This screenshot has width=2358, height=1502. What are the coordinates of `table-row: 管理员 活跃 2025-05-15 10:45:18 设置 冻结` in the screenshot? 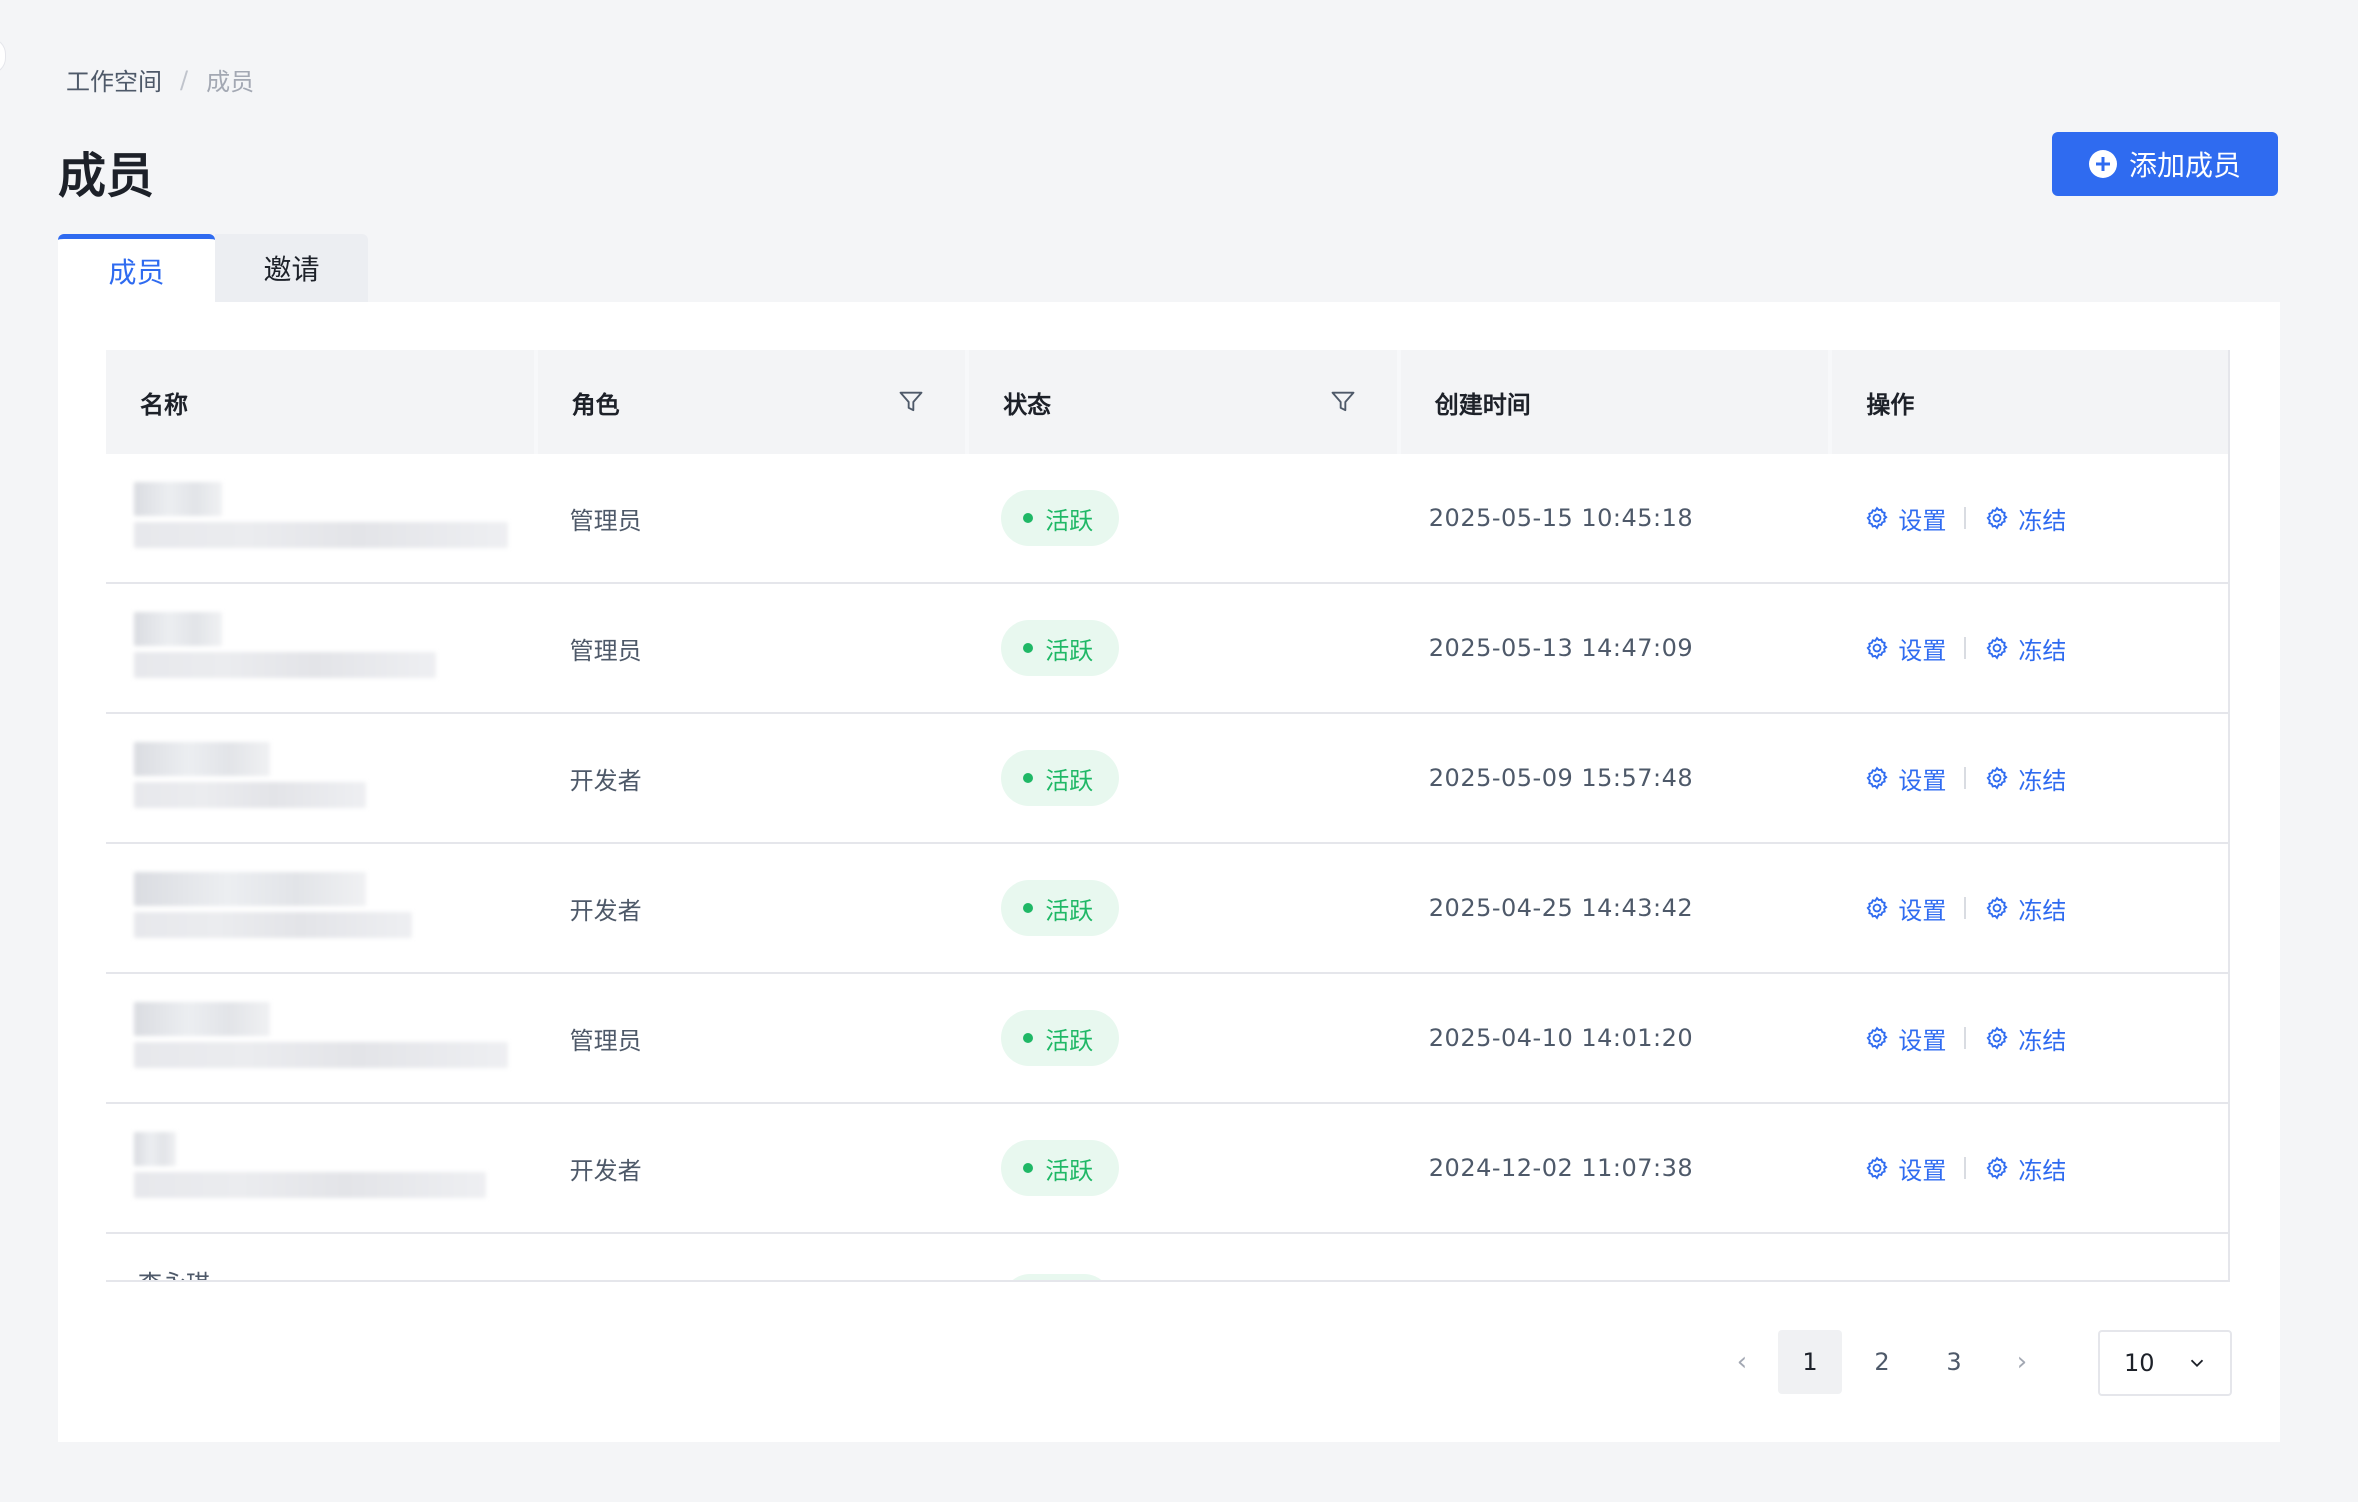 It's located at (1167, 519).